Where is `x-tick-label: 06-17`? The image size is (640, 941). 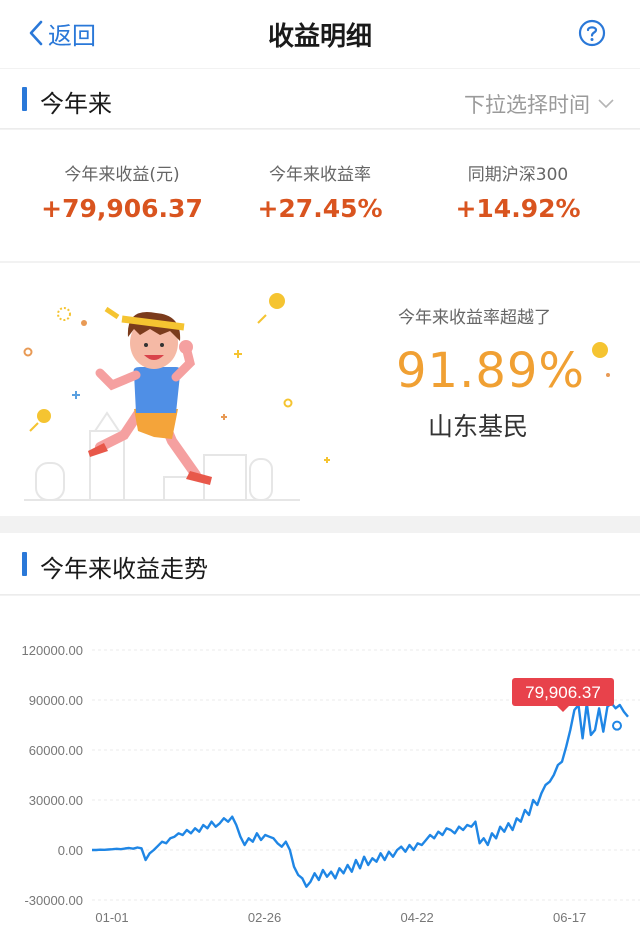 x-tick-label: 06-17 is located at coordinates (569, 917).